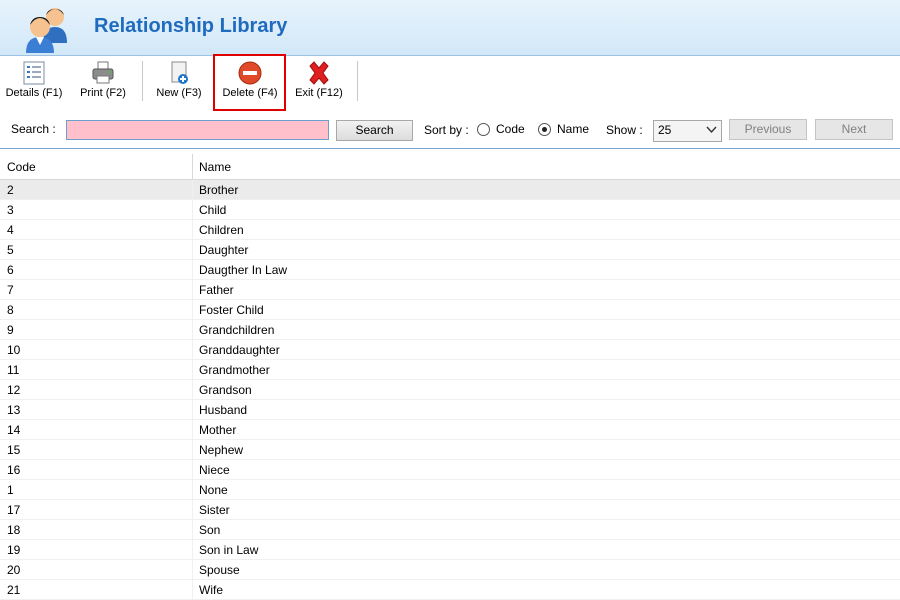 This screenshot has height=600, width=900. Describe the element at coordinates (450, 510) in the screenshot. I see `table-row: 17 Sister` at that location.